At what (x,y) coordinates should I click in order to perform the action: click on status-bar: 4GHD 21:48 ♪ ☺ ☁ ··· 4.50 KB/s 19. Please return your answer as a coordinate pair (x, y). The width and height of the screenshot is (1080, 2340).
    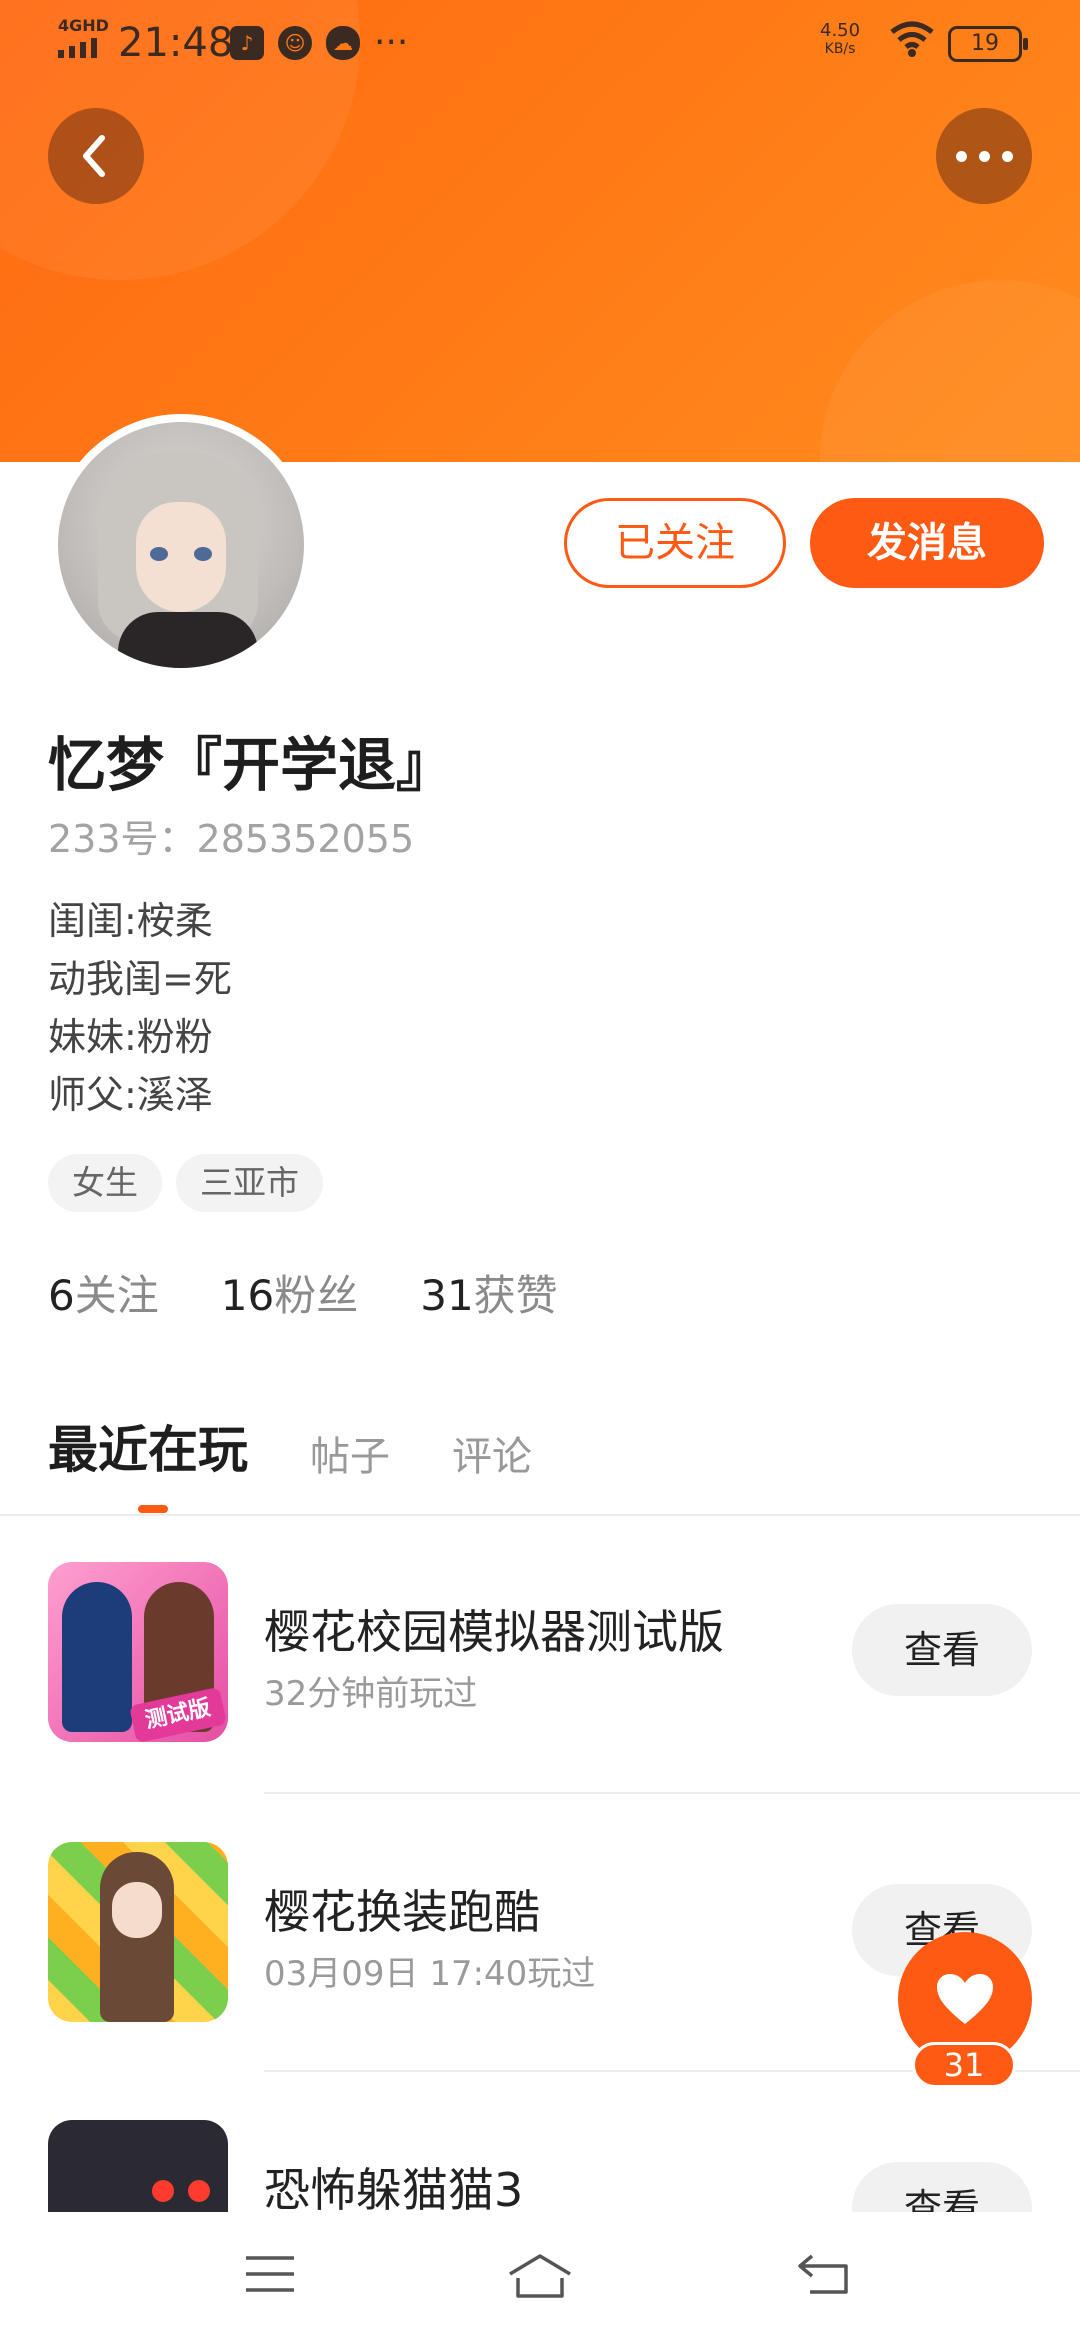
    Looking at the image, I should click on (540, 43).